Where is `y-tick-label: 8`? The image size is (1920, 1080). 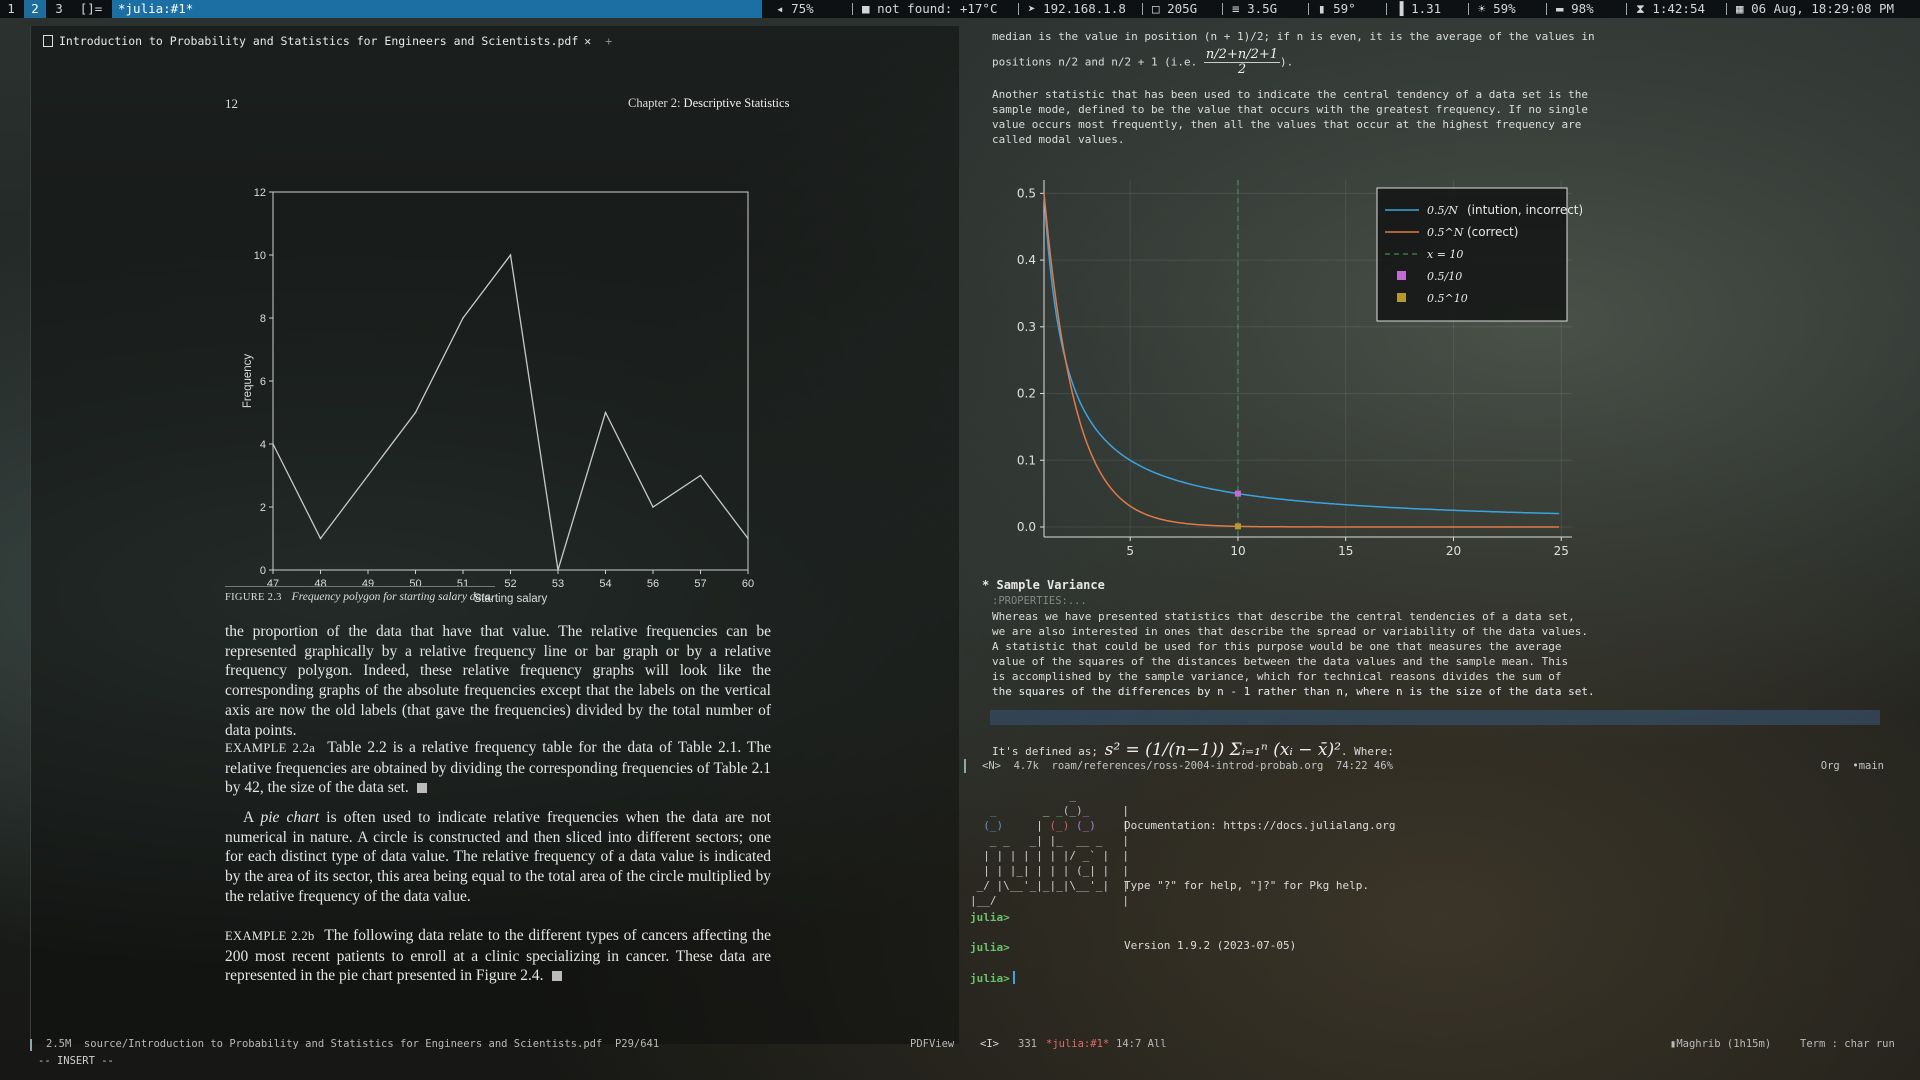
y-tick-label: 8 is located at coordinates (263, 319).